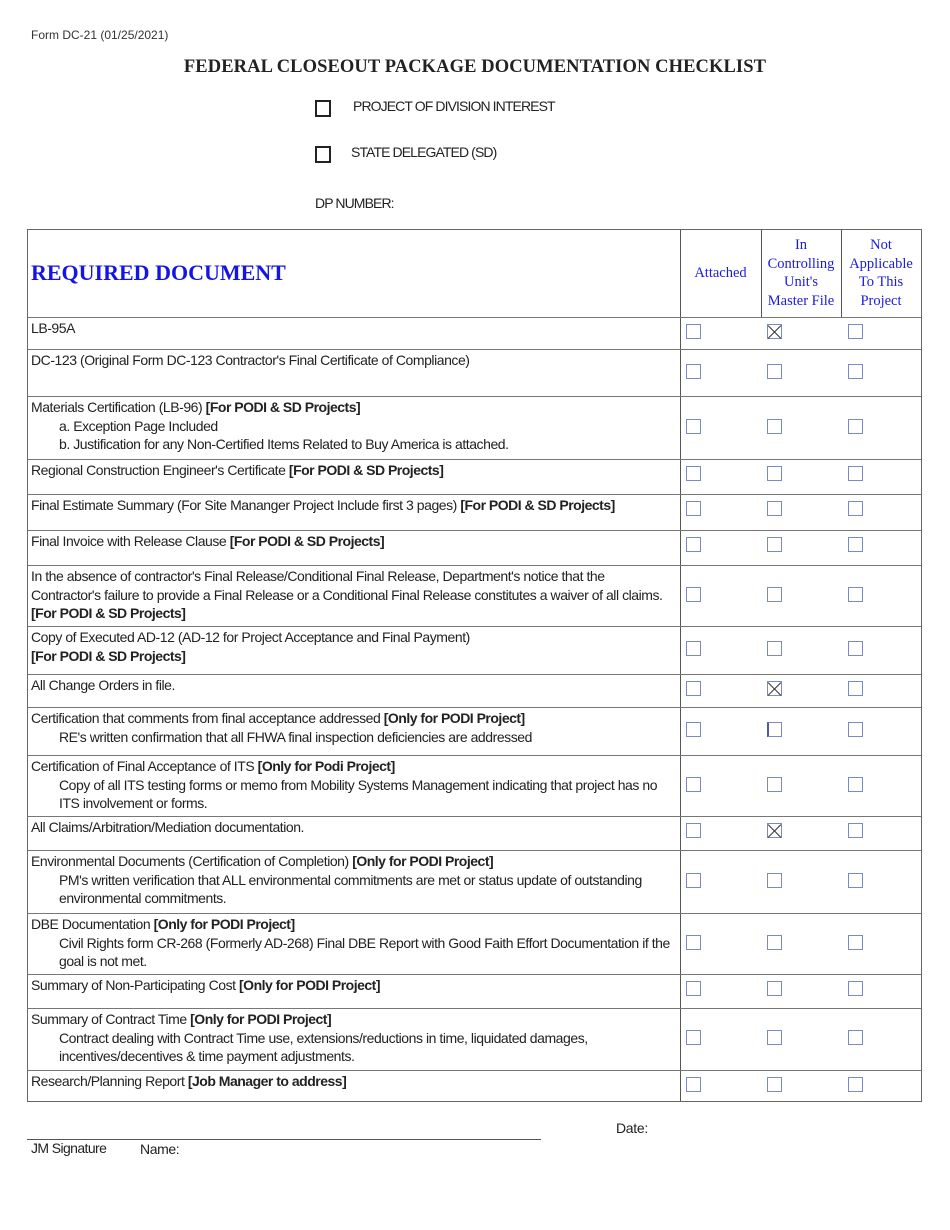 This screenshot has height=1230, width=950. What do you see at coordinates (881, 263) in the screenshot?
I see `header-line: Applicable` at bounding box center [881, 263].